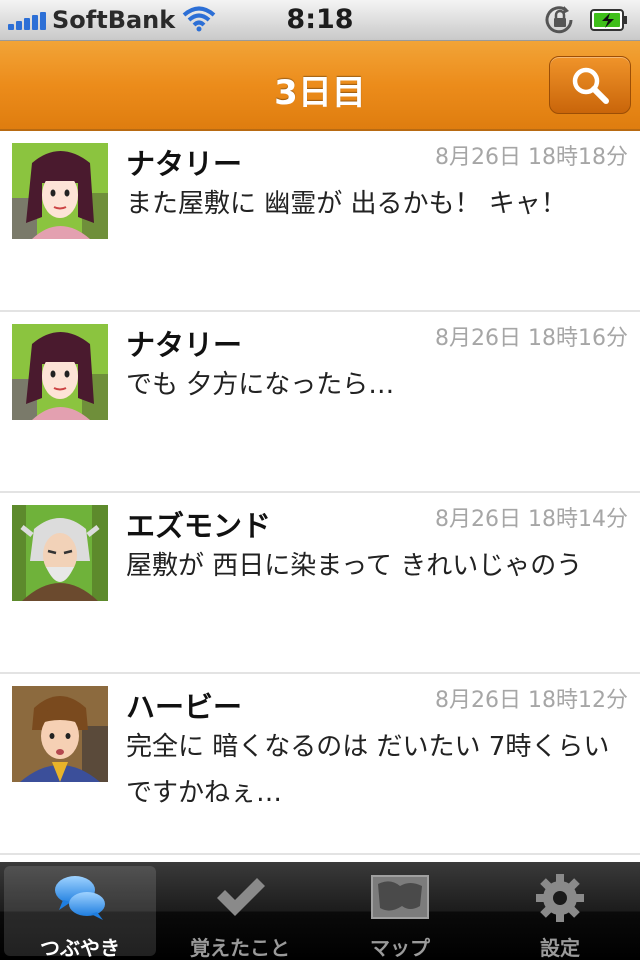  Describe the element at coordinates (320, 20) in the screenshot. I see `status-bar: SoftBank 8:18` at that location.